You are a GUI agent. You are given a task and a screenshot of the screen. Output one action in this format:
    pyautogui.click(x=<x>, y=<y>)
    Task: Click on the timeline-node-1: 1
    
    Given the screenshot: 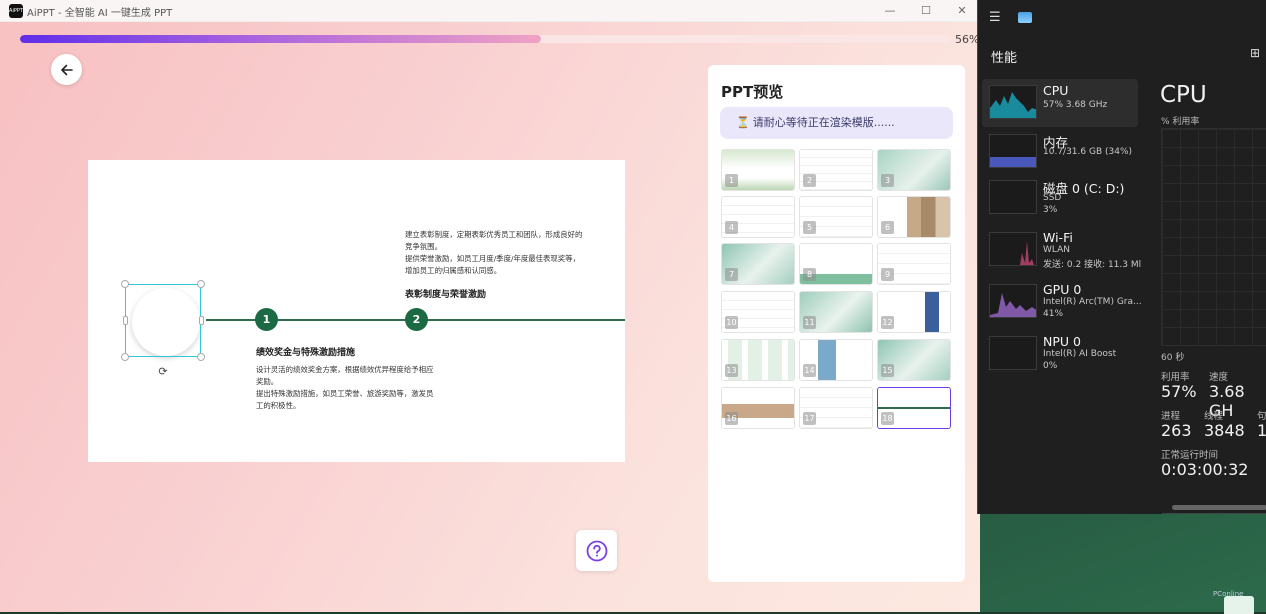 What is the action you would take?
    pyautogui.click(x=266, y=319)
    